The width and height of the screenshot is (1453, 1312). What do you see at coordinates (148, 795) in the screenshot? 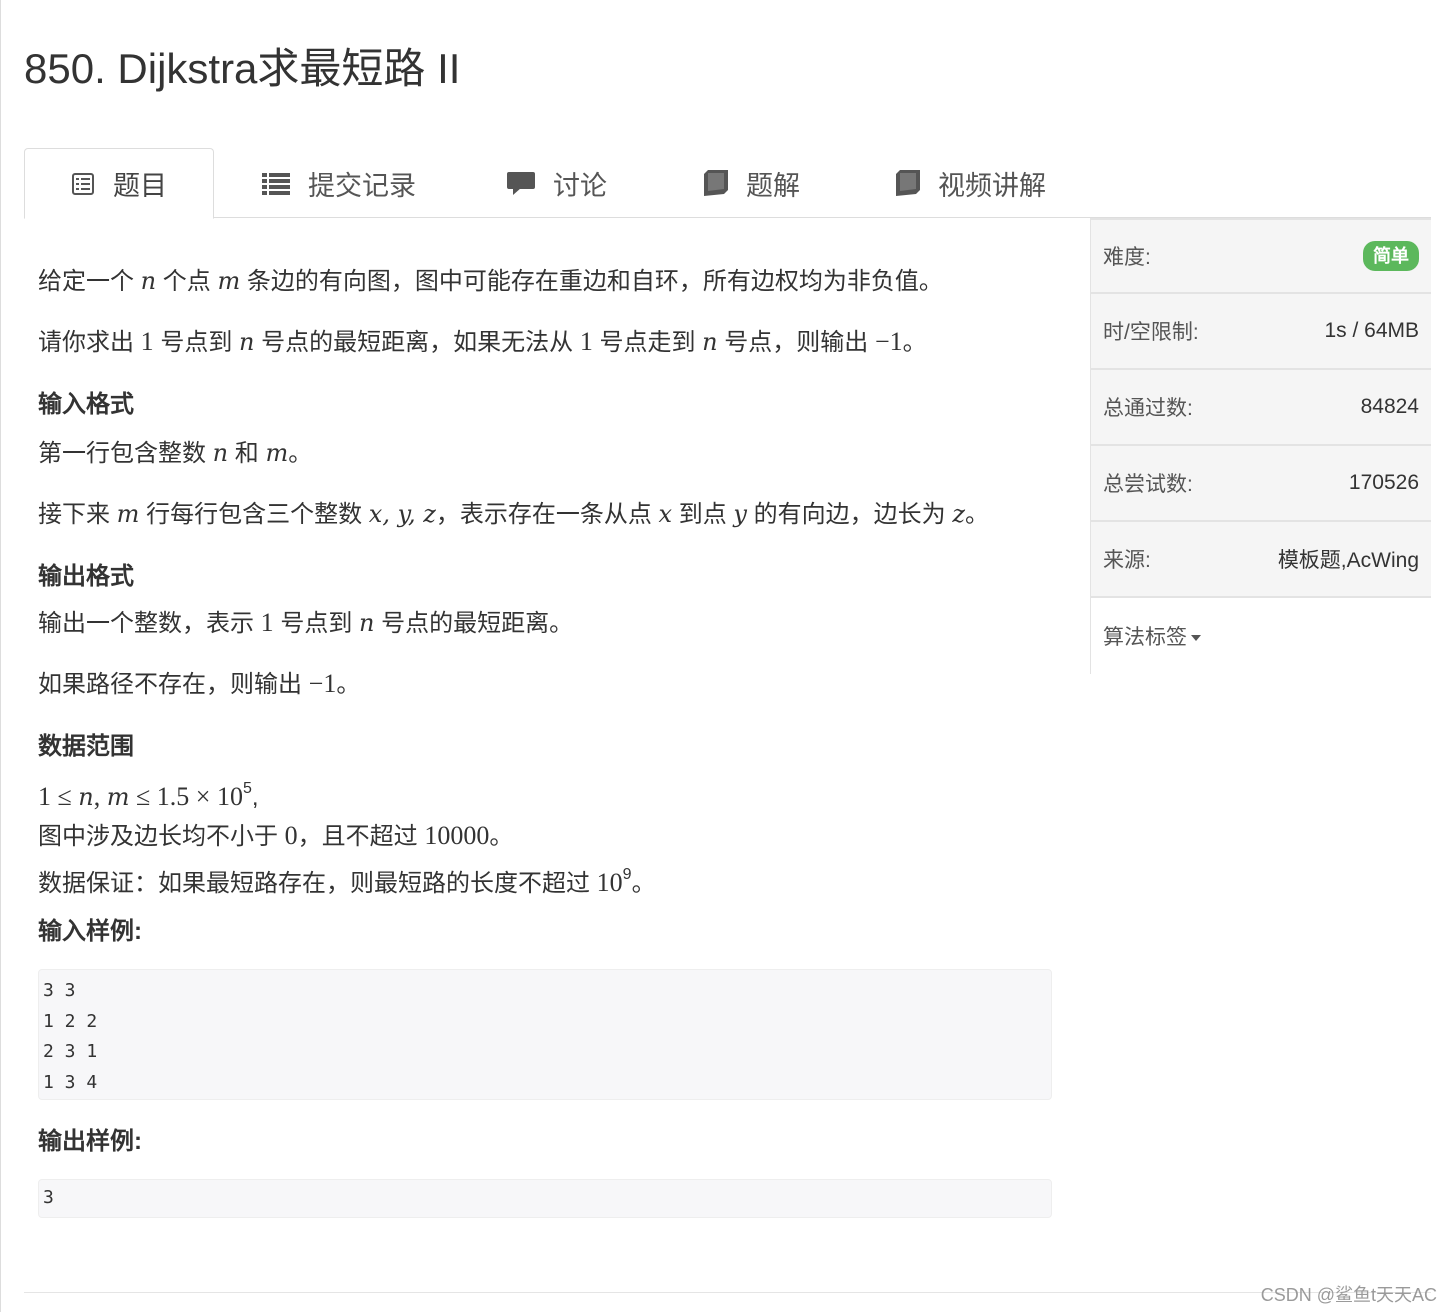
I see `range-line-1: 1 ≤ n, m ≤ 1.5 × 105,` at bounding box center [148, 795].